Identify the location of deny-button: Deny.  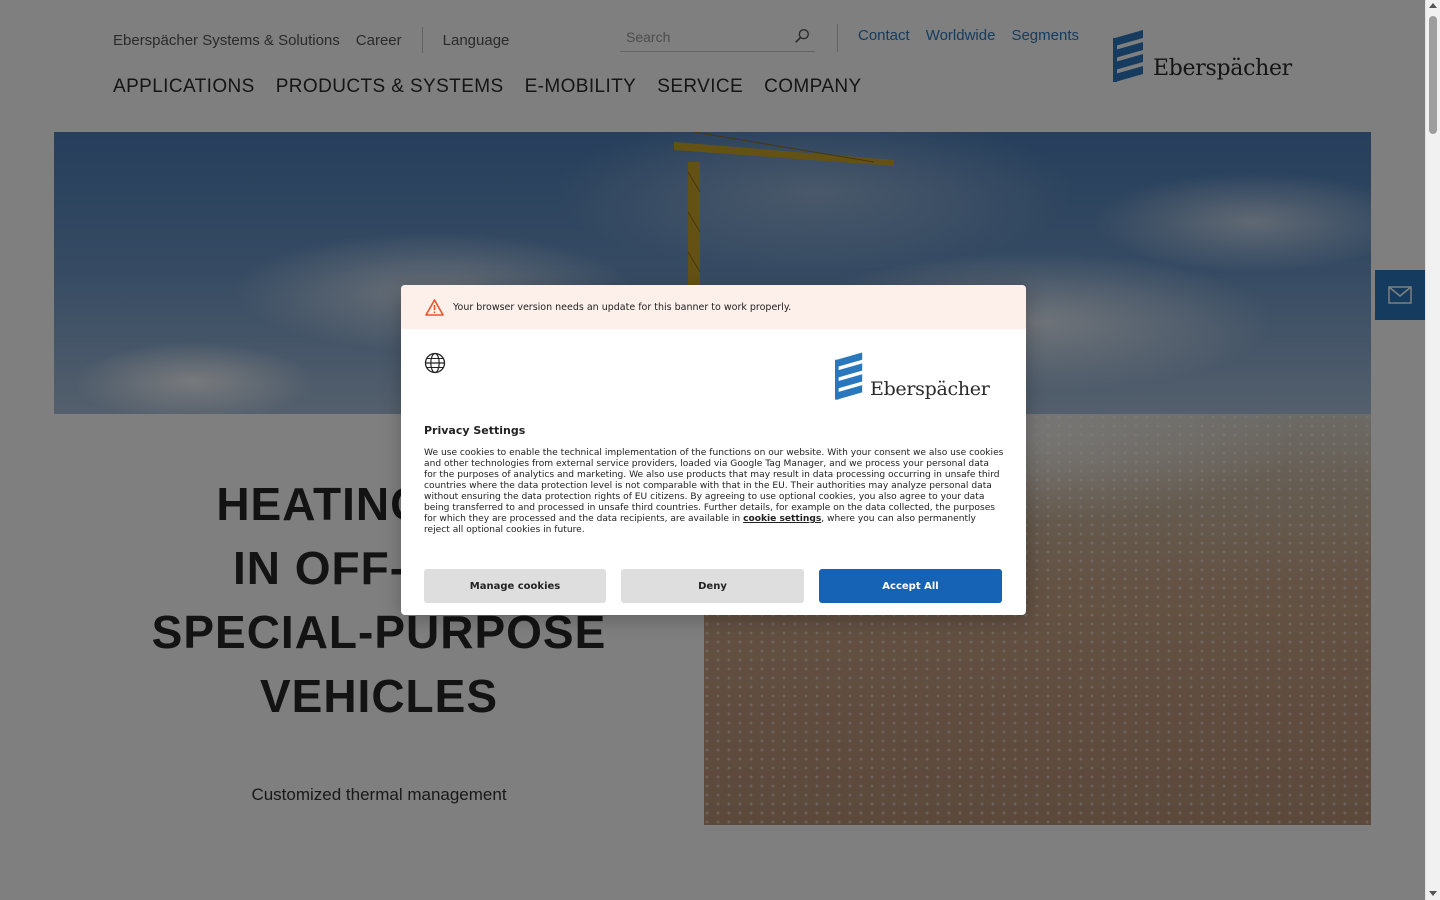
(712, 586).